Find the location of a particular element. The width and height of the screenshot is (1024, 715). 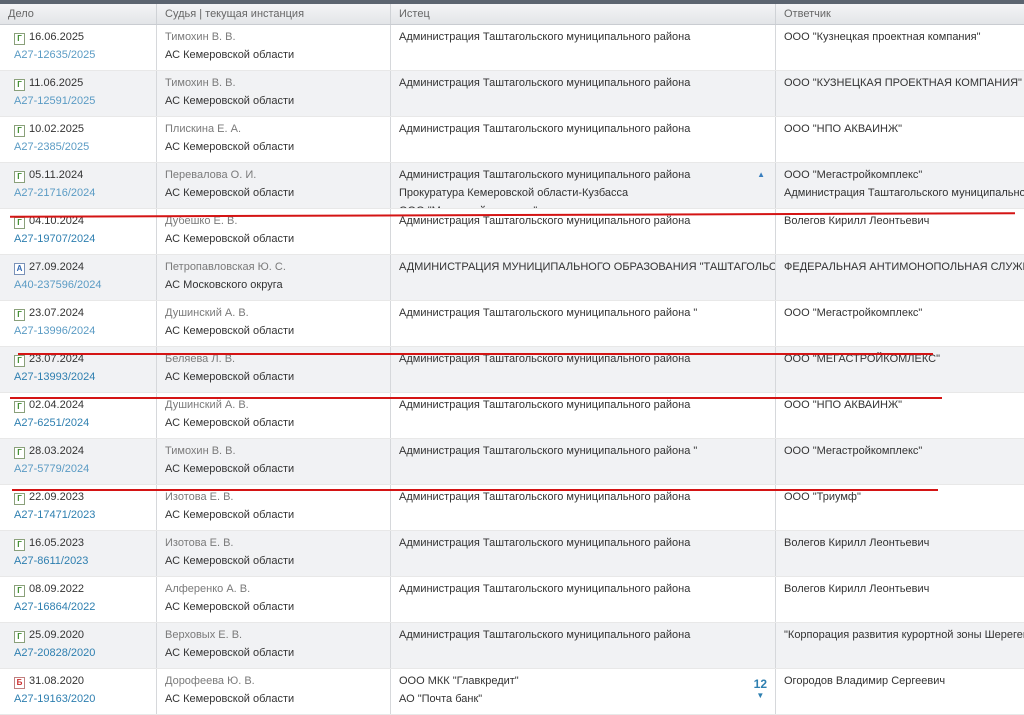

judge-name: Петропавловская Ю. С. is located at coordinates (225, 267).